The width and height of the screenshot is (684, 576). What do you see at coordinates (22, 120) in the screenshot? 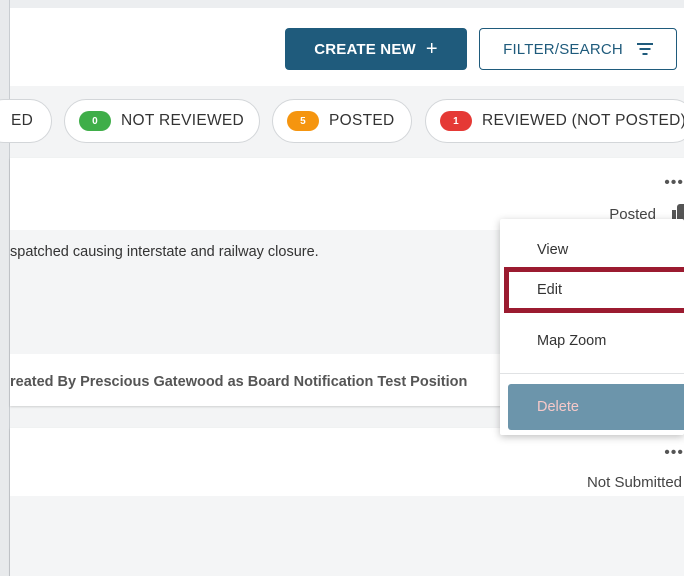
I see `chip-label: ED` at bounding box center [22, 120].